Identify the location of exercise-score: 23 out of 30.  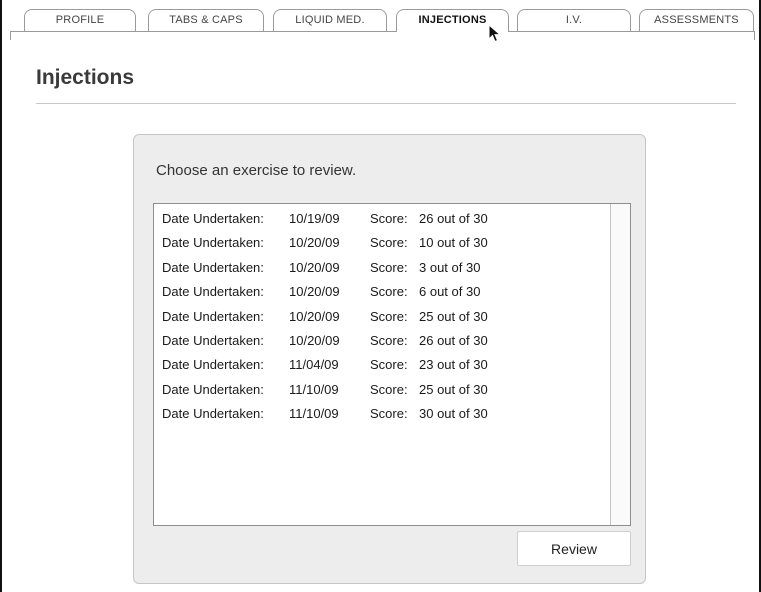
(453, 365).